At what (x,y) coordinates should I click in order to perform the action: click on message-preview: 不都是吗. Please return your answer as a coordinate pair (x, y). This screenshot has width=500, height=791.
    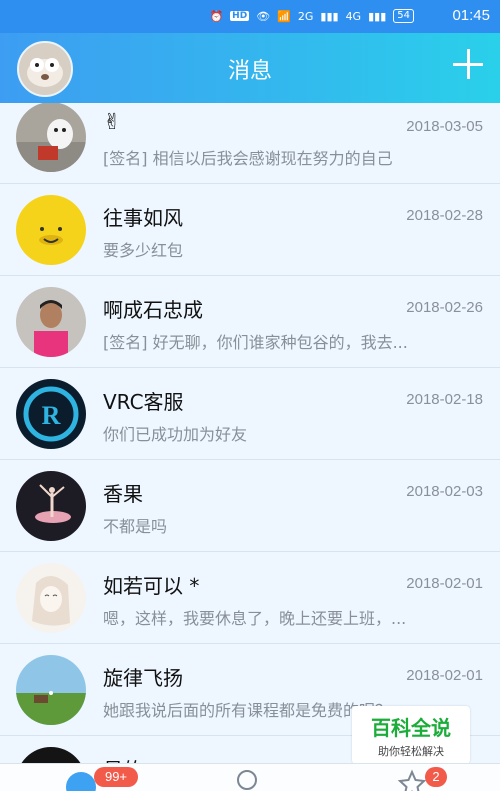
    Looking at the image, I should click on (135, 526).